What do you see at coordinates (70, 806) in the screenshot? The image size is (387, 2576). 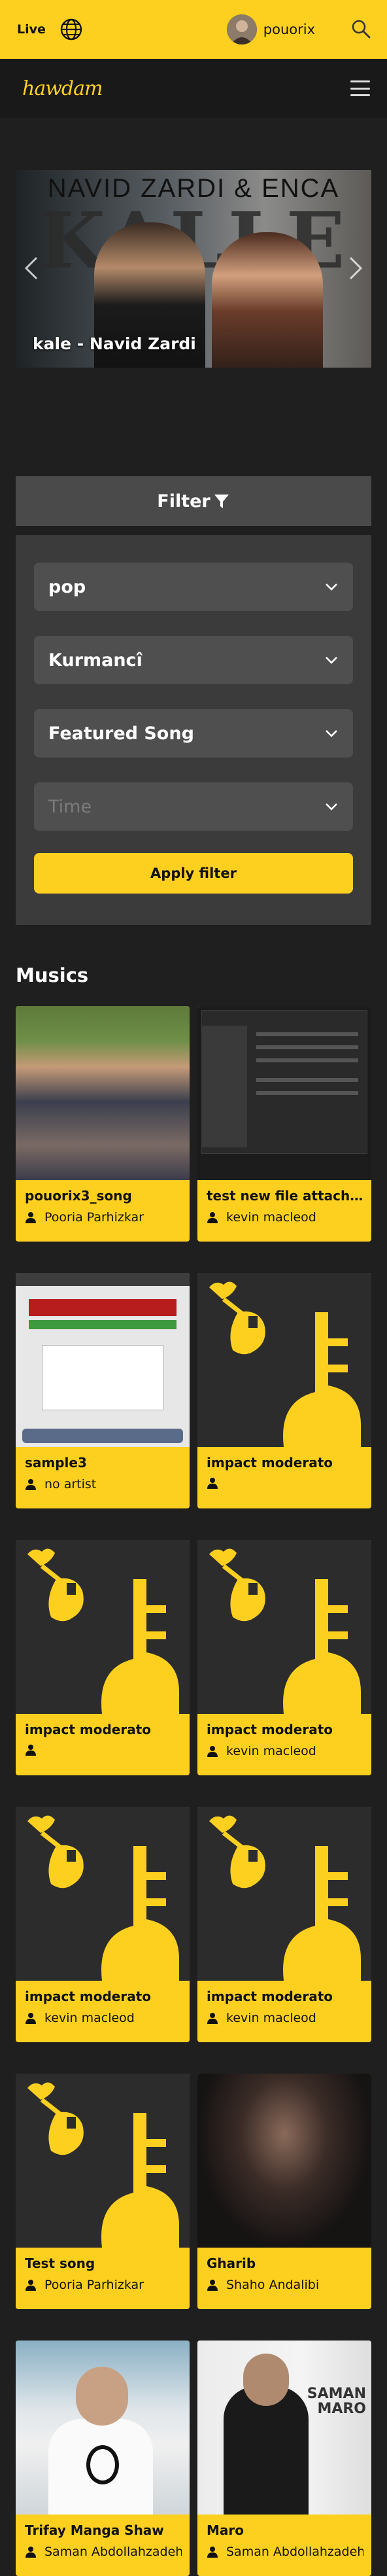 I see `time-select-placeholder: Time` at bounding box center [70, 806].